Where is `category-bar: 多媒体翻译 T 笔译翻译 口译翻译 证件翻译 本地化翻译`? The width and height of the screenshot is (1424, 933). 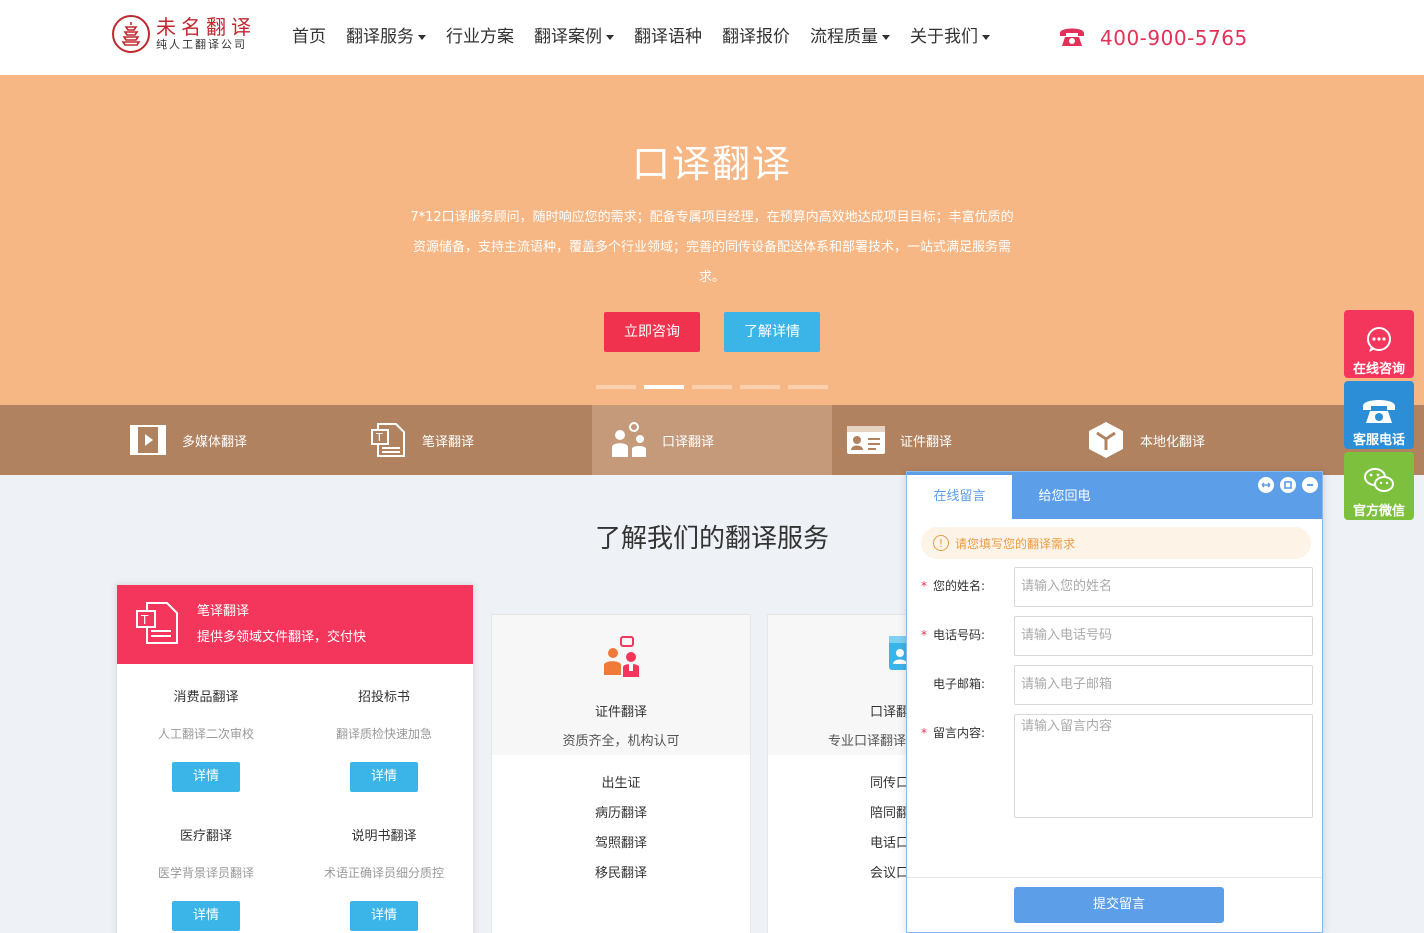
category-bar: 多媒体翻译 T 笔译翻译 口译翻译 证件翻译 本地化翻译 is located at coordinates (712, 440).